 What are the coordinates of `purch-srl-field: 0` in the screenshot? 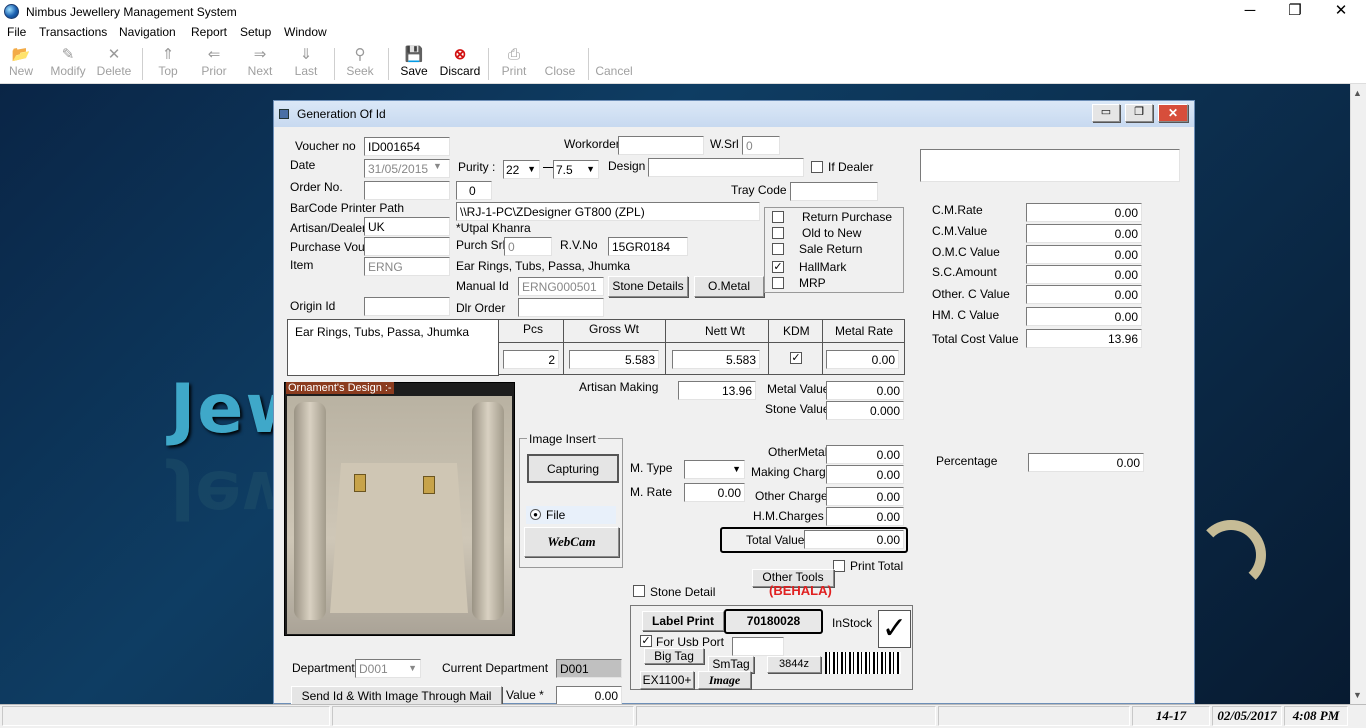 It's located at (528, 246).